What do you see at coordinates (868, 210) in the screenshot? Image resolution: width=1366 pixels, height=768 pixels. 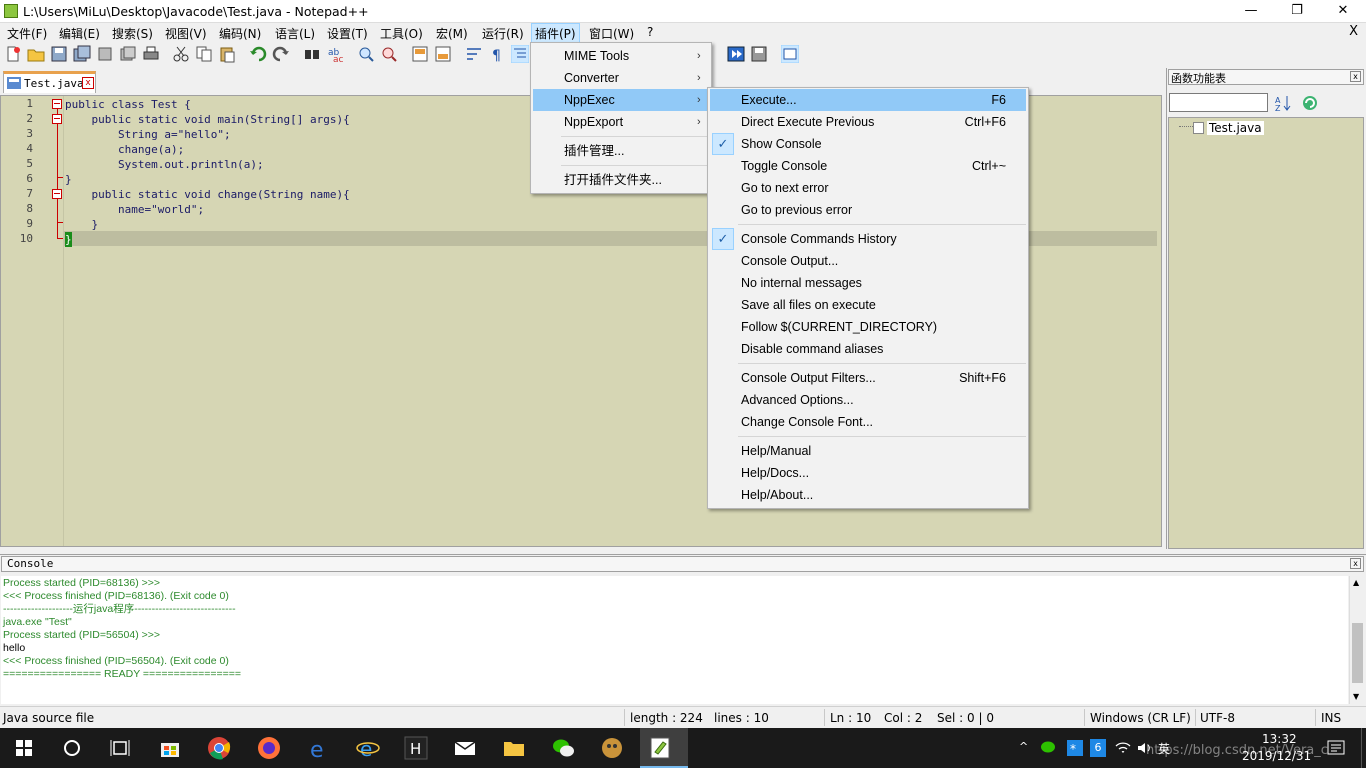 I see `menuitem-go-to-previous-error: Go to previous error` at bounding box center [868, 210].